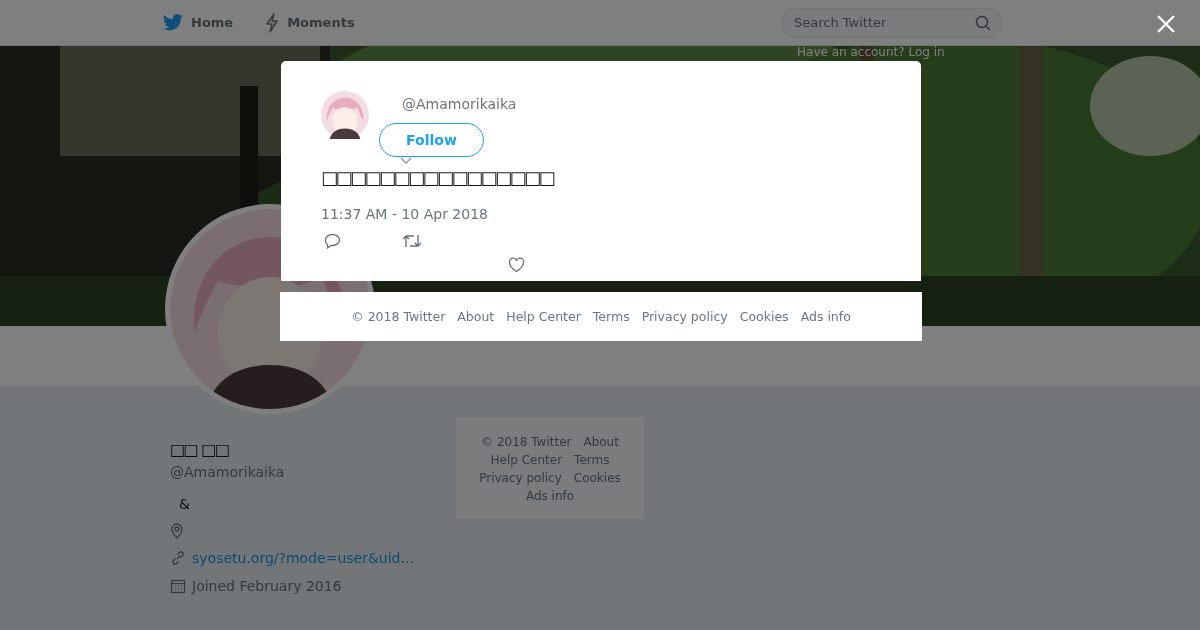 The image size is (1200, 630). I want to click on retweet-icon, so click(412, 241).